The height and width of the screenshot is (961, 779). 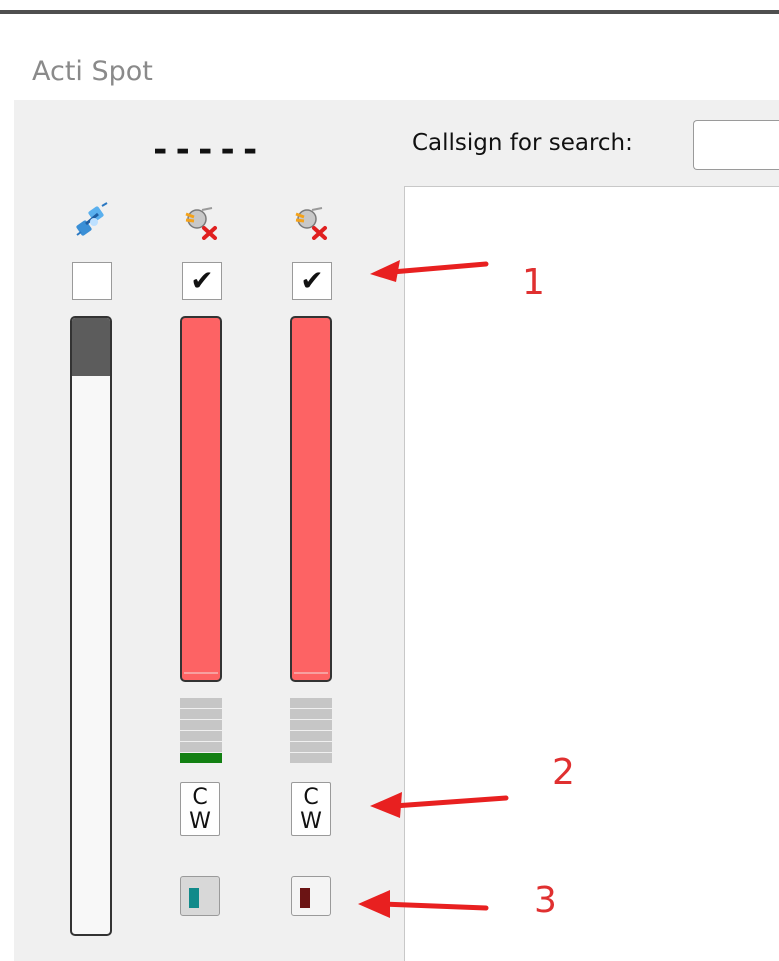 What do you see at coordinates (312, 281) in the screenshot?
I see `radio-2-enable-checkbox: ✔` at bounding box center [312, 281].